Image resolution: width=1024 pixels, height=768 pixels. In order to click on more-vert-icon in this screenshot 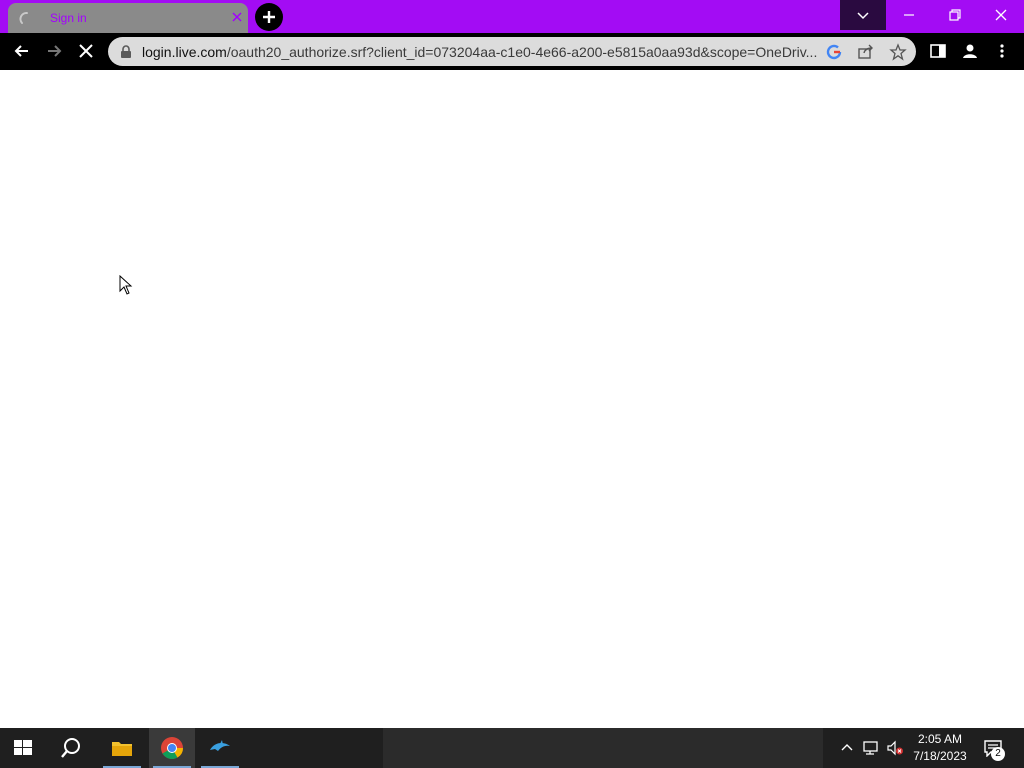, I will do `click(1002, 51)`.